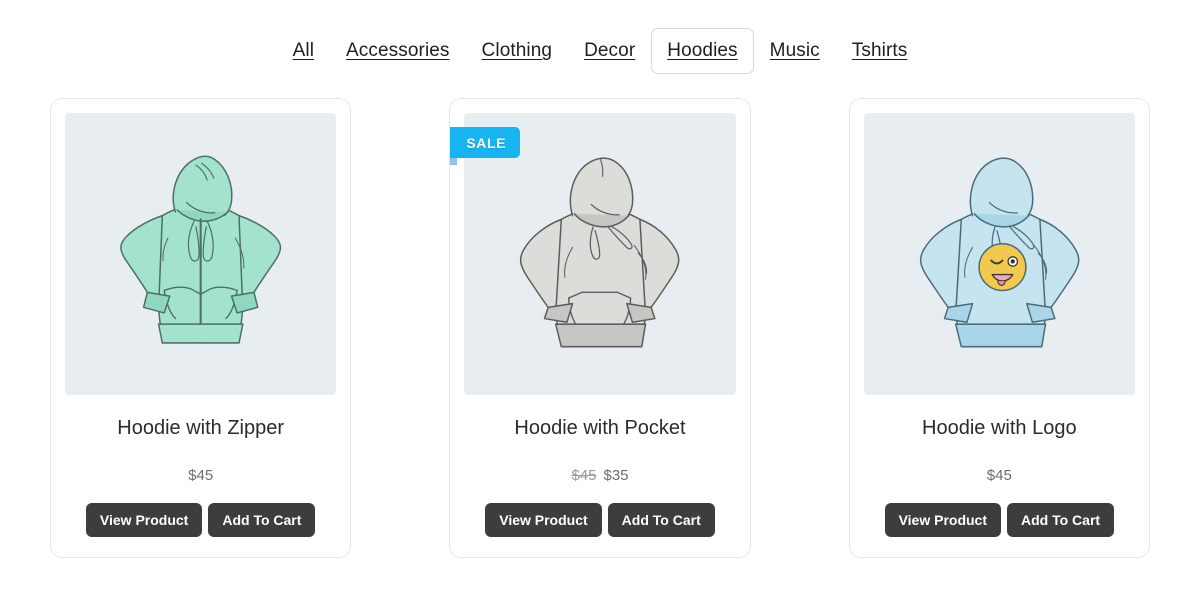 Image resolution: width=1200 pixels, height=599 pixels. I want to click on filter-item-tshirts: Tshirts, so click(880, 51).